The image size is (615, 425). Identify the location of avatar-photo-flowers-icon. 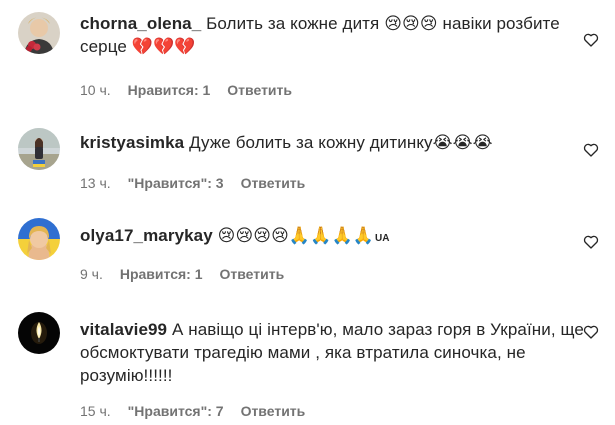
(39, 33).